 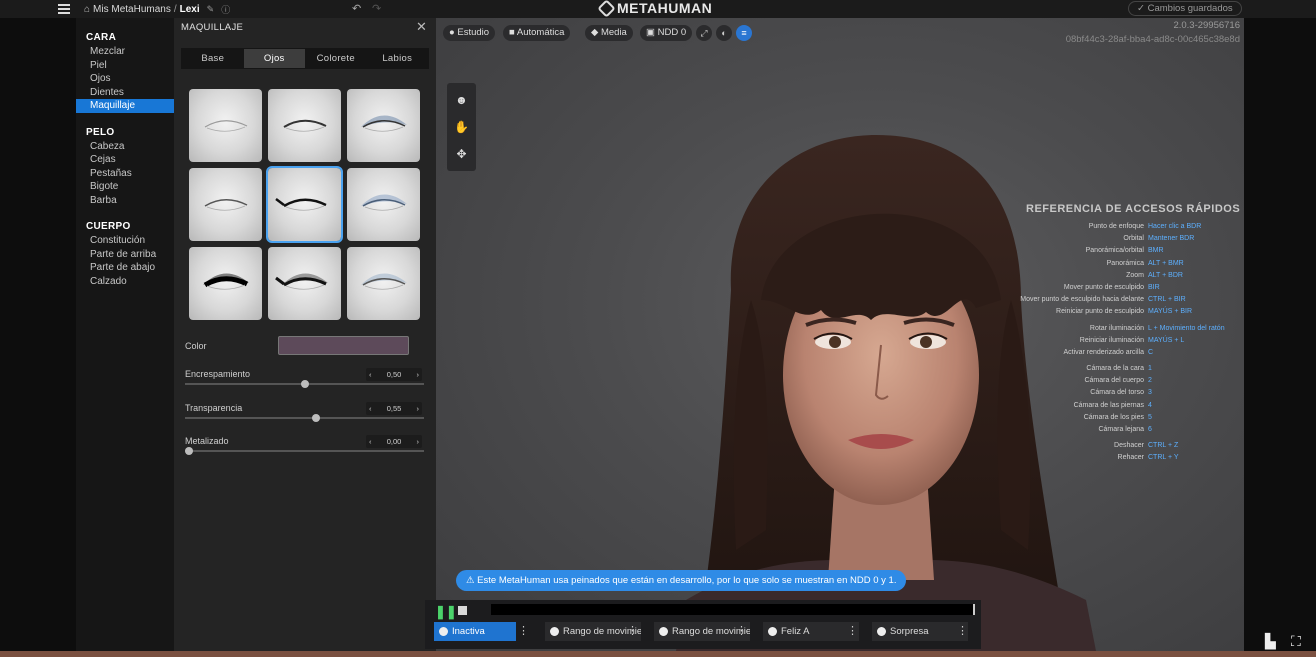 What do you see at coordinates (304, 384) in the screenshot?
I see `slider-handle-encrespamiento` at bounding box center [304, 384].